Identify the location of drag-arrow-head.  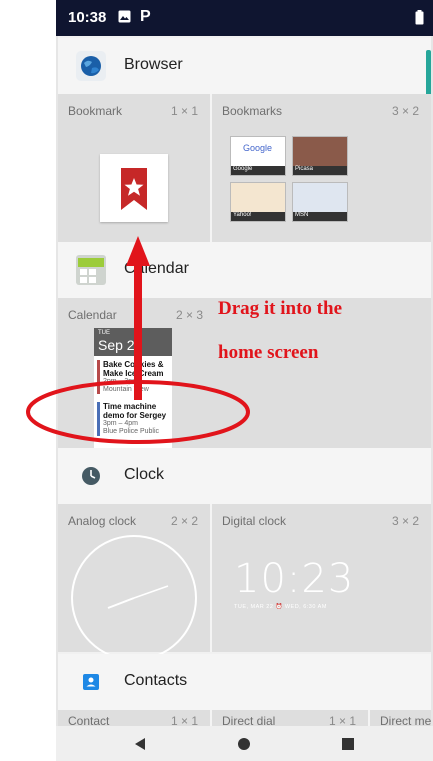
(138, 251).